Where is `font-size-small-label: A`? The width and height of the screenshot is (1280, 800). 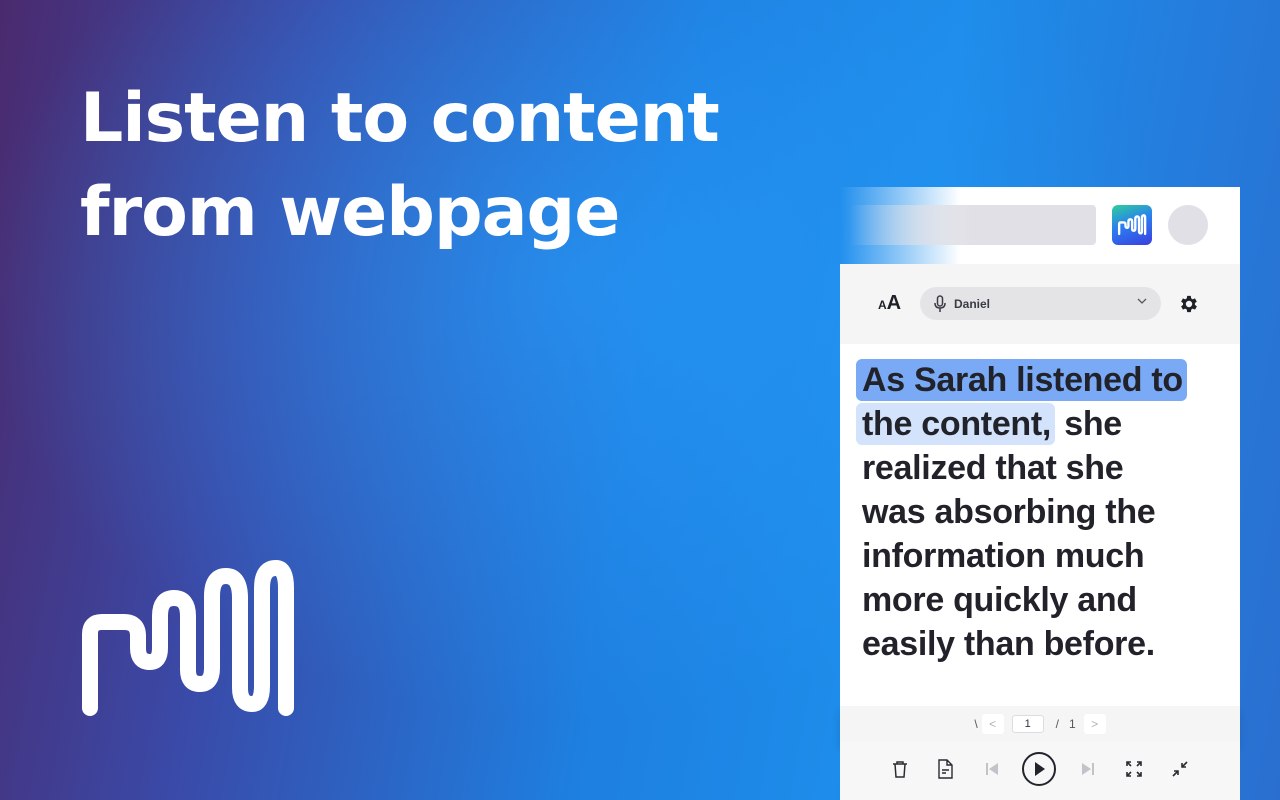 font-size-small-label: A is located at coordinates (882, 305).